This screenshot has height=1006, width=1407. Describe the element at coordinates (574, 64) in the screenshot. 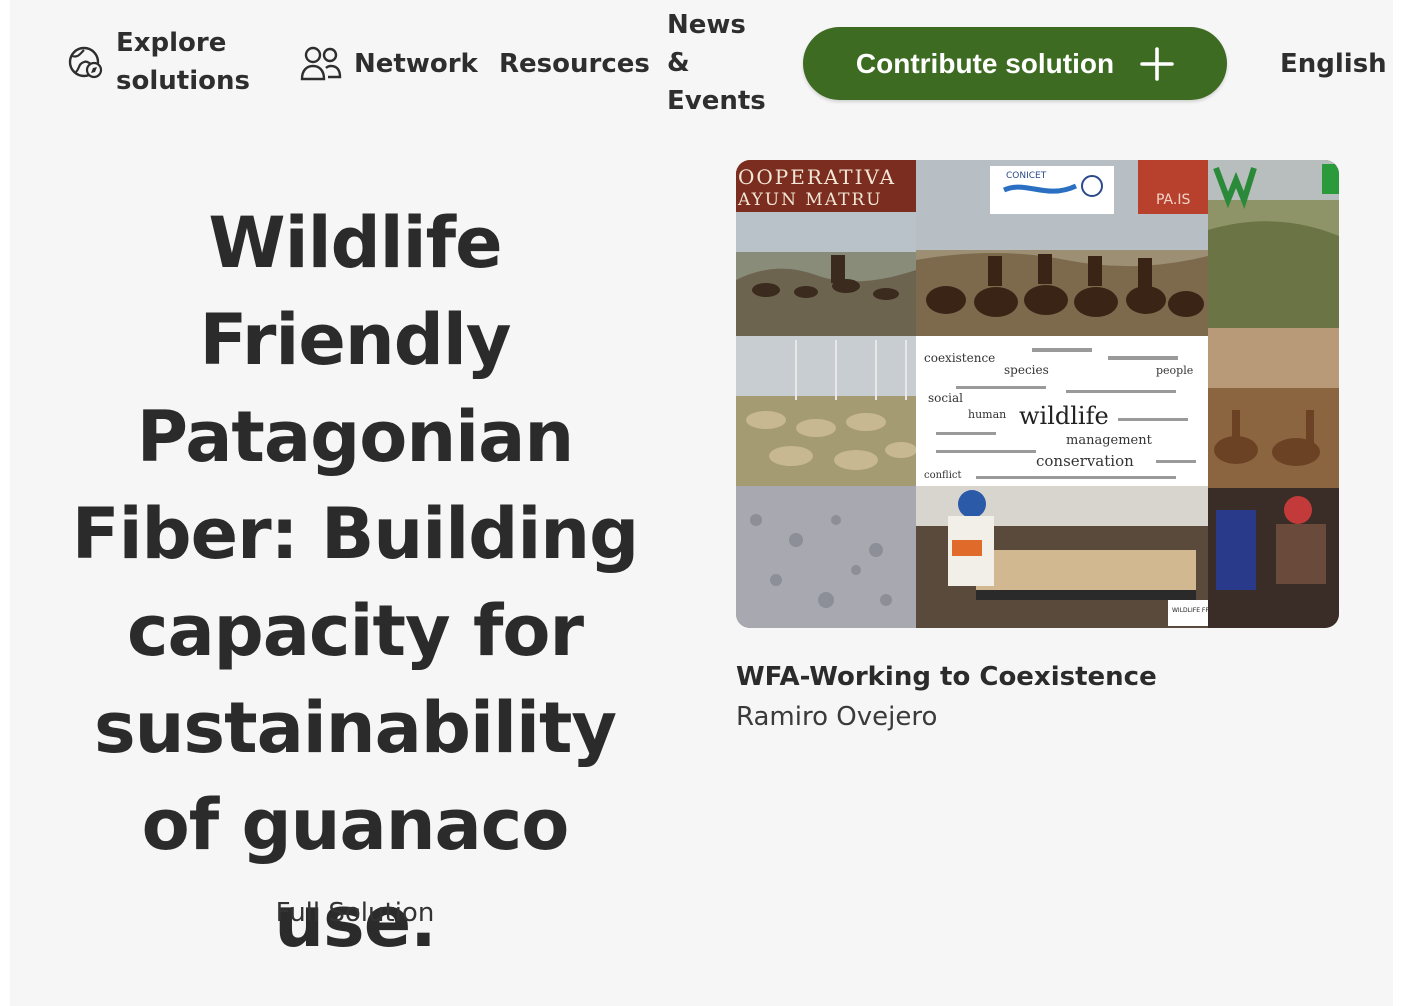

I see `nav-resources: Resources` at that location.